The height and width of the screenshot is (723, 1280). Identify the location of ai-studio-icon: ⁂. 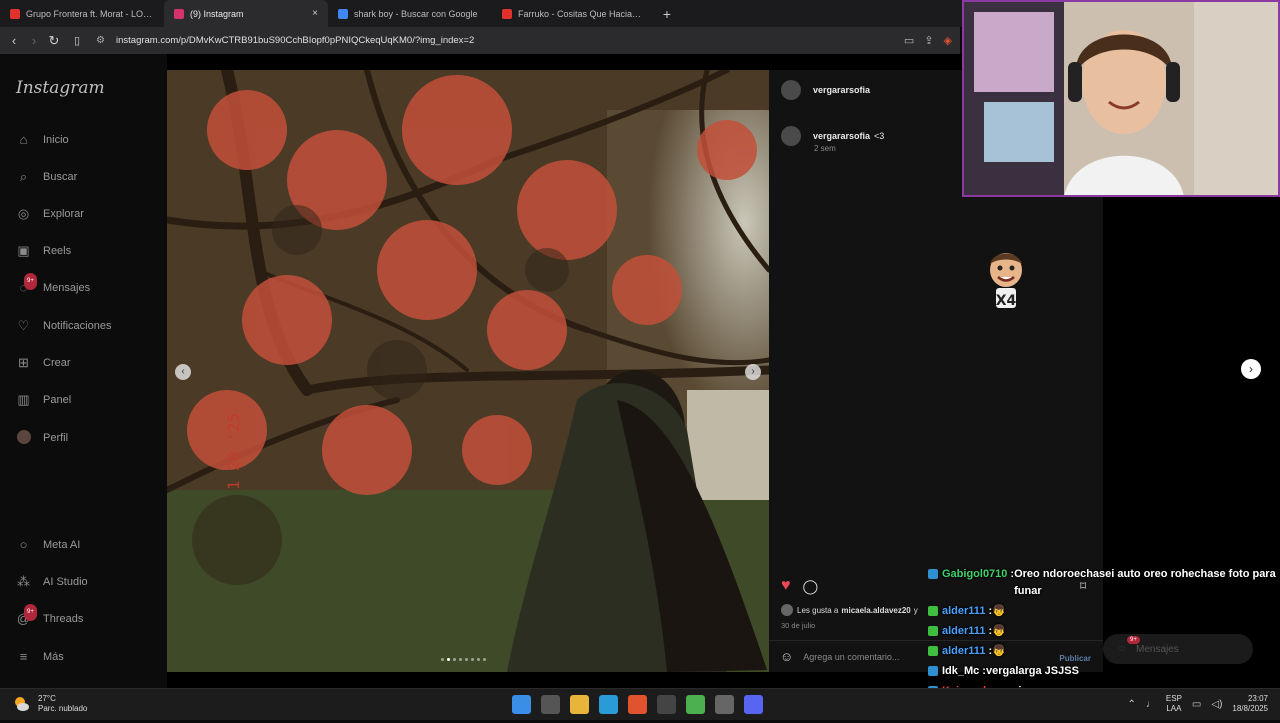
(23, 581).